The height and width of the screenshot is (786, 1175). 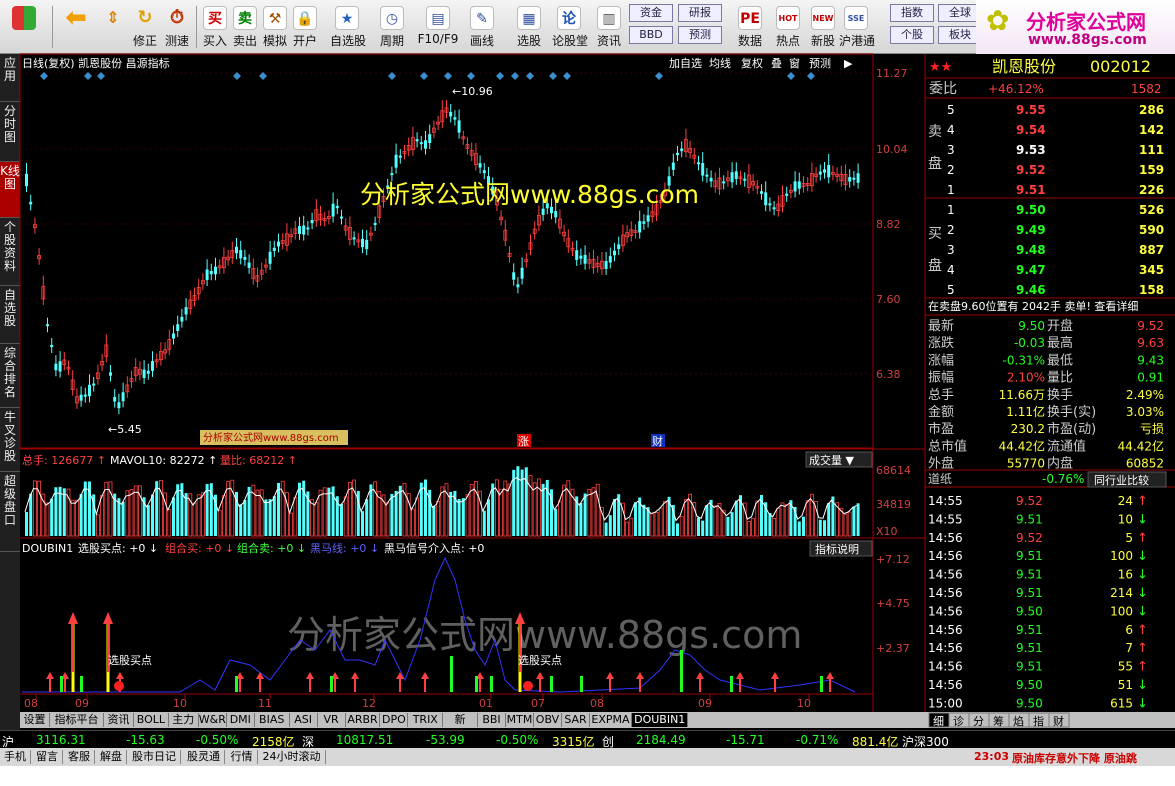 I want to click on sell-volume: 142, so click(x=1151, y=130).